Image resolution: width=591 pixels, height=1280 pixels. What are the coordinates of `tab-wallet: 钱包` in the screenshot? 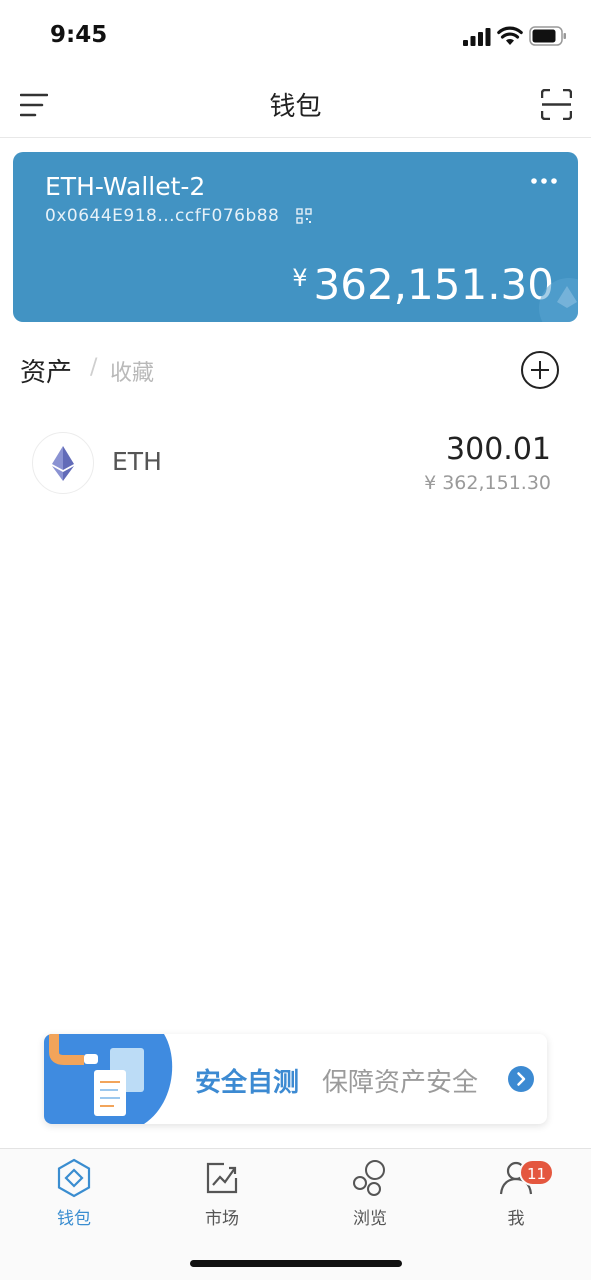 It's located at (74, 1193).